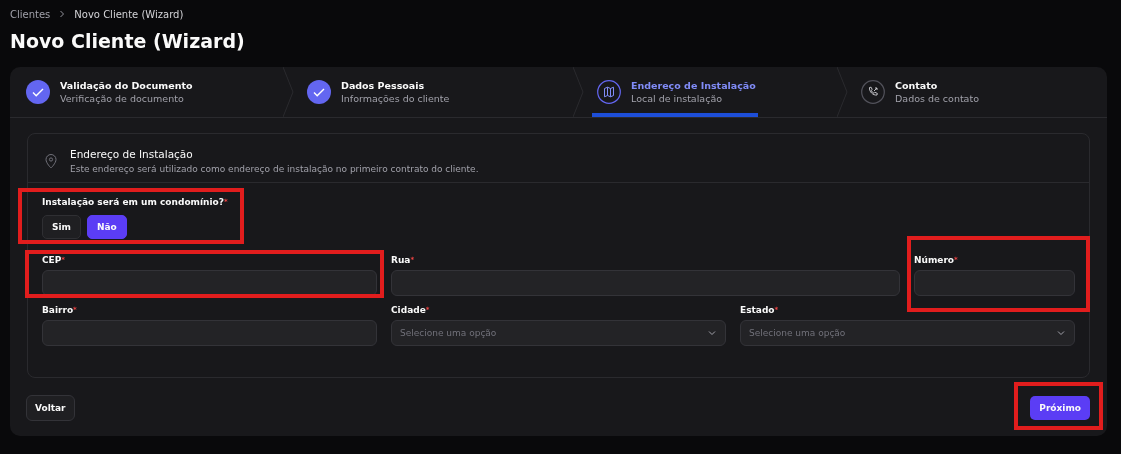  Describe the element at coordinates (132, 154) in the screenshot. I see `section-title: Endereço de Instalação` at that location.